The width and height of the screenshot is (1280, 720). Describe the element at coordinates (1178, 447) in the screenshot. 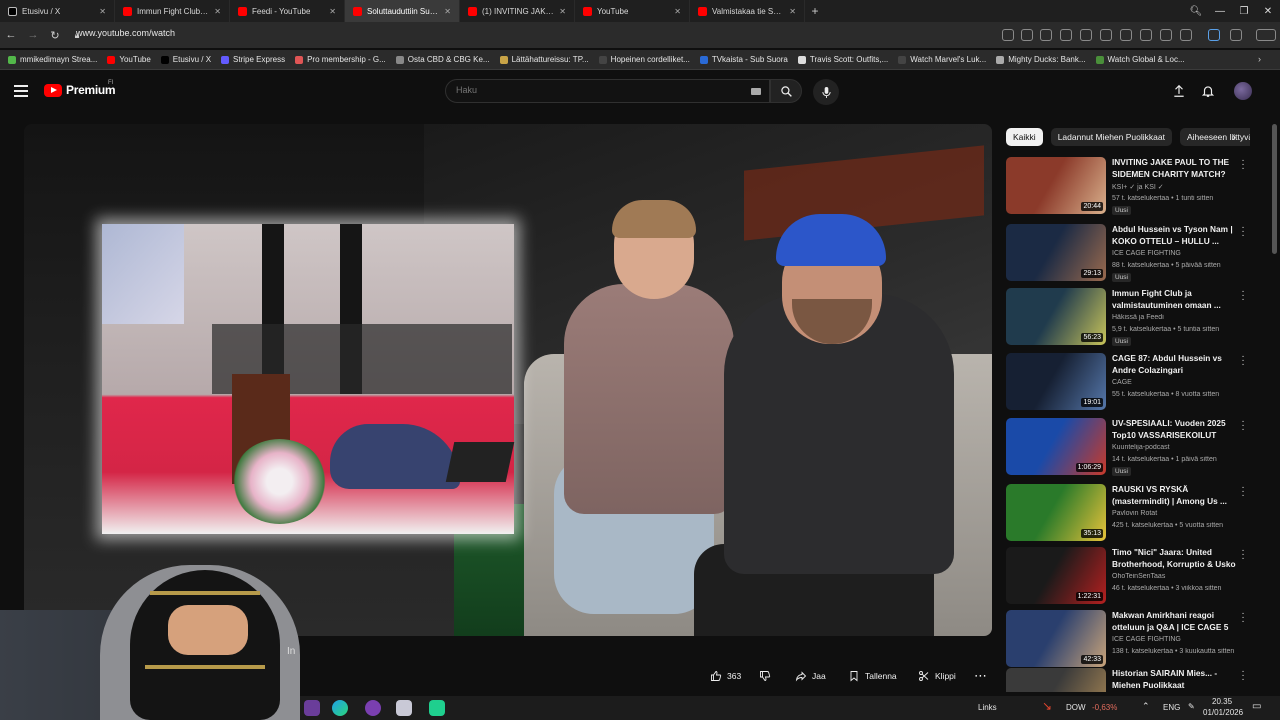

I see `channel-name: Kuuntelija-podcast` at that location.